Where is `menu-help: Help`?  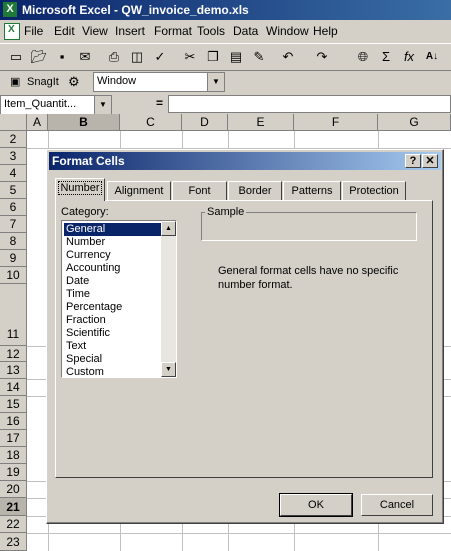
menu-help: Help is located at coordinates (325, 31).